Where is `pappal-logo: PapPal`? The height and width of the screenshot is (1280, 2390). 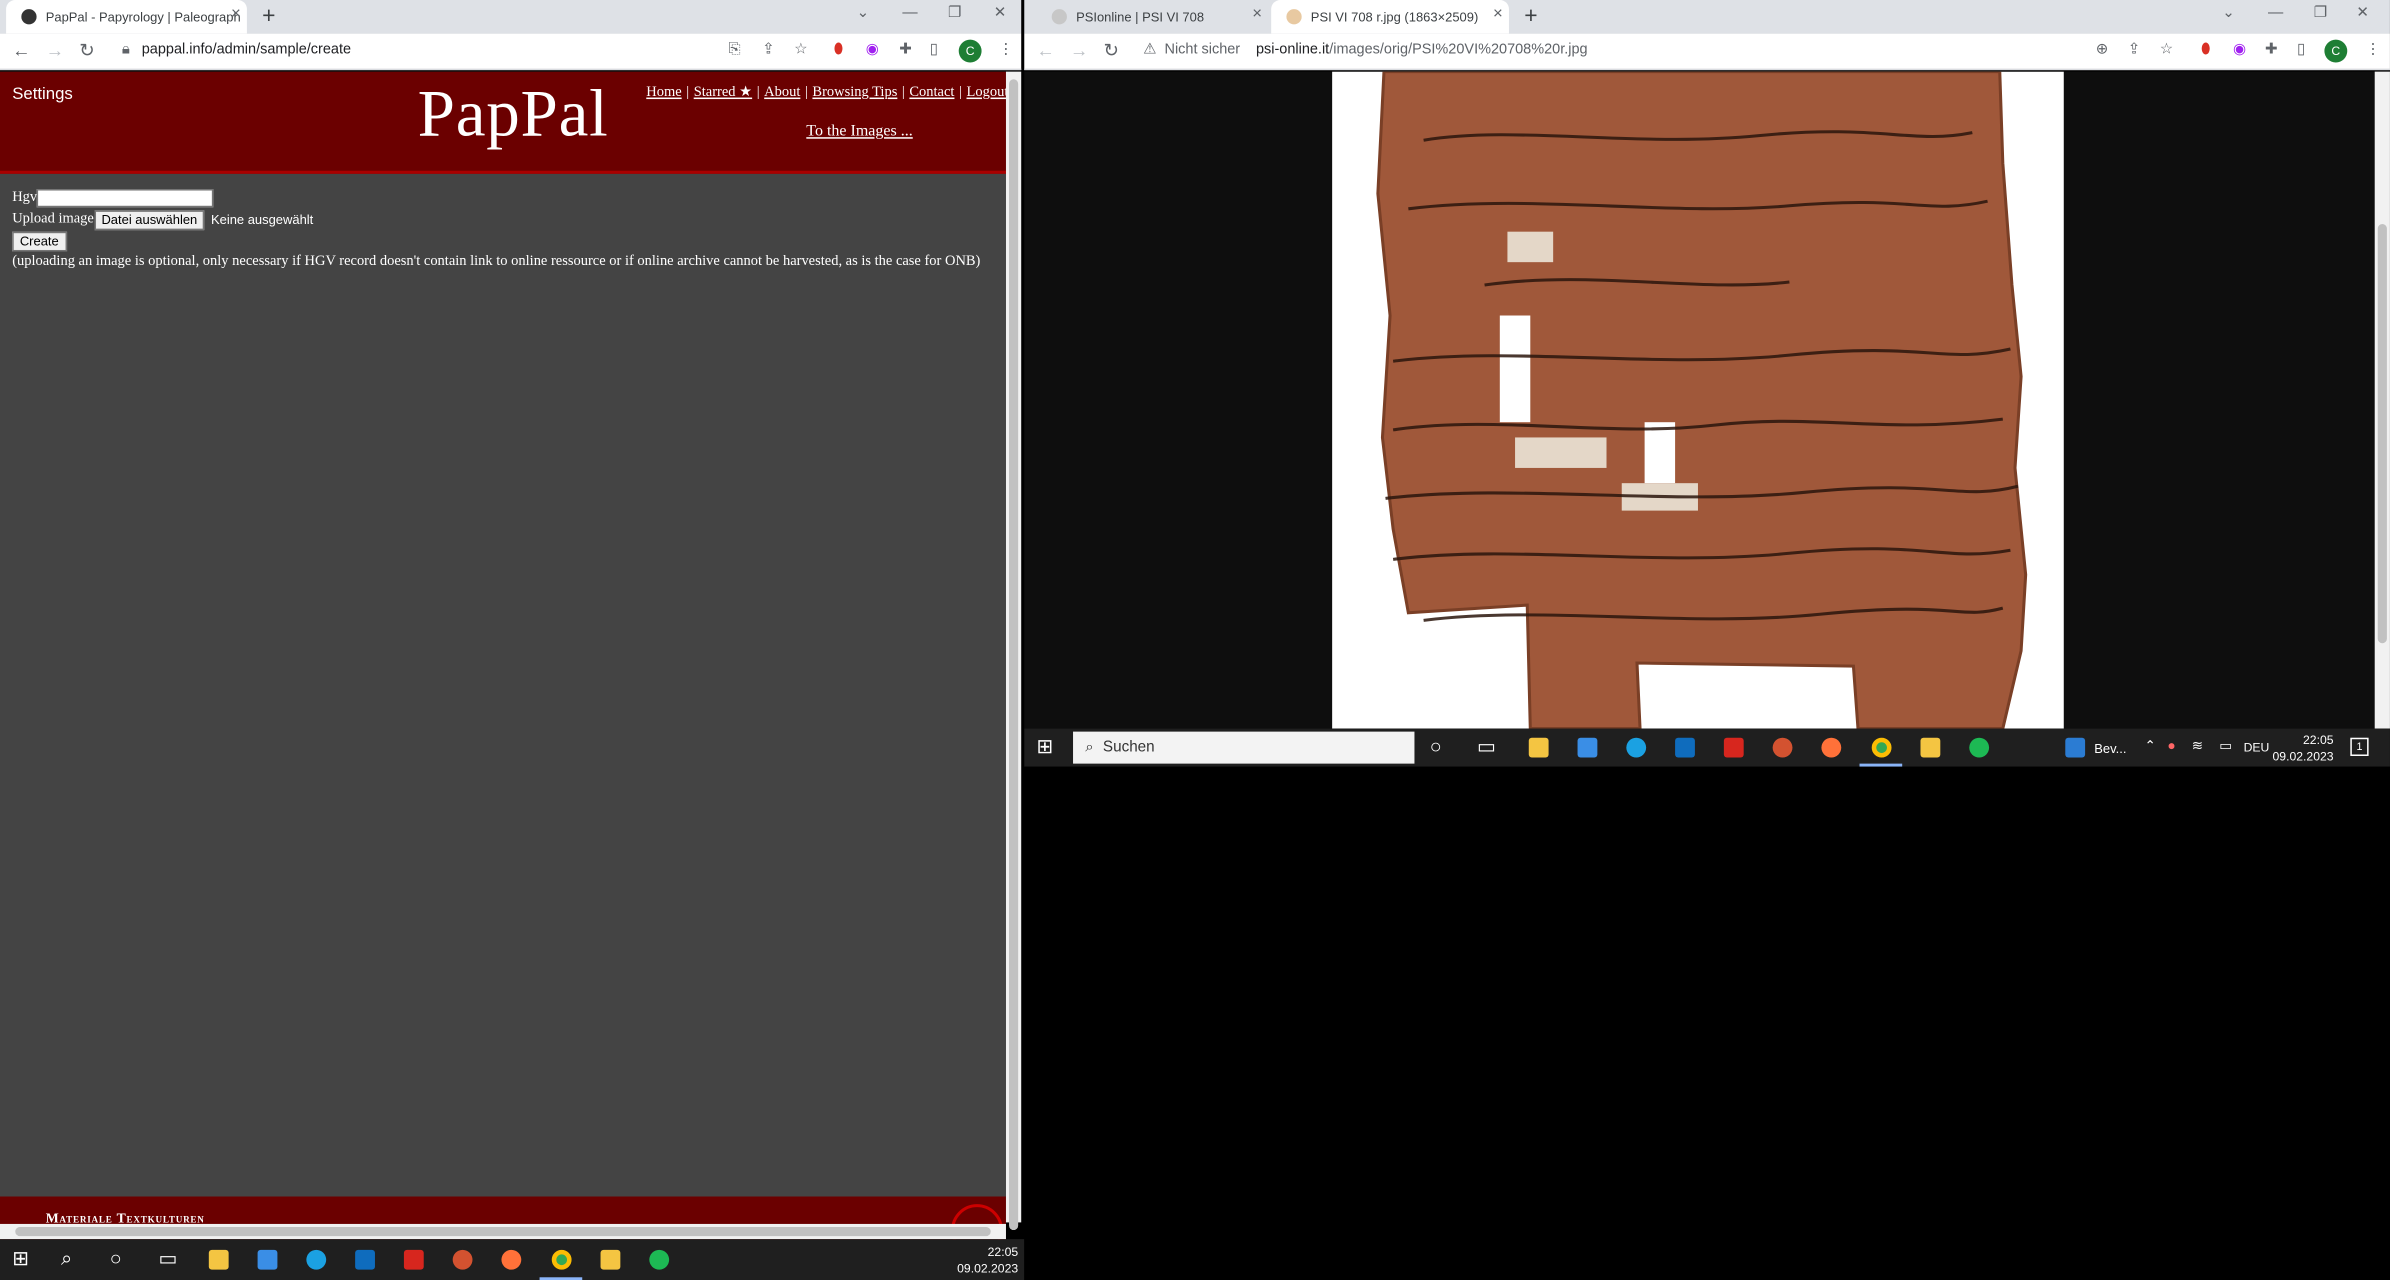 pappal-logo: PapPal is located at coordinates (513, 114).